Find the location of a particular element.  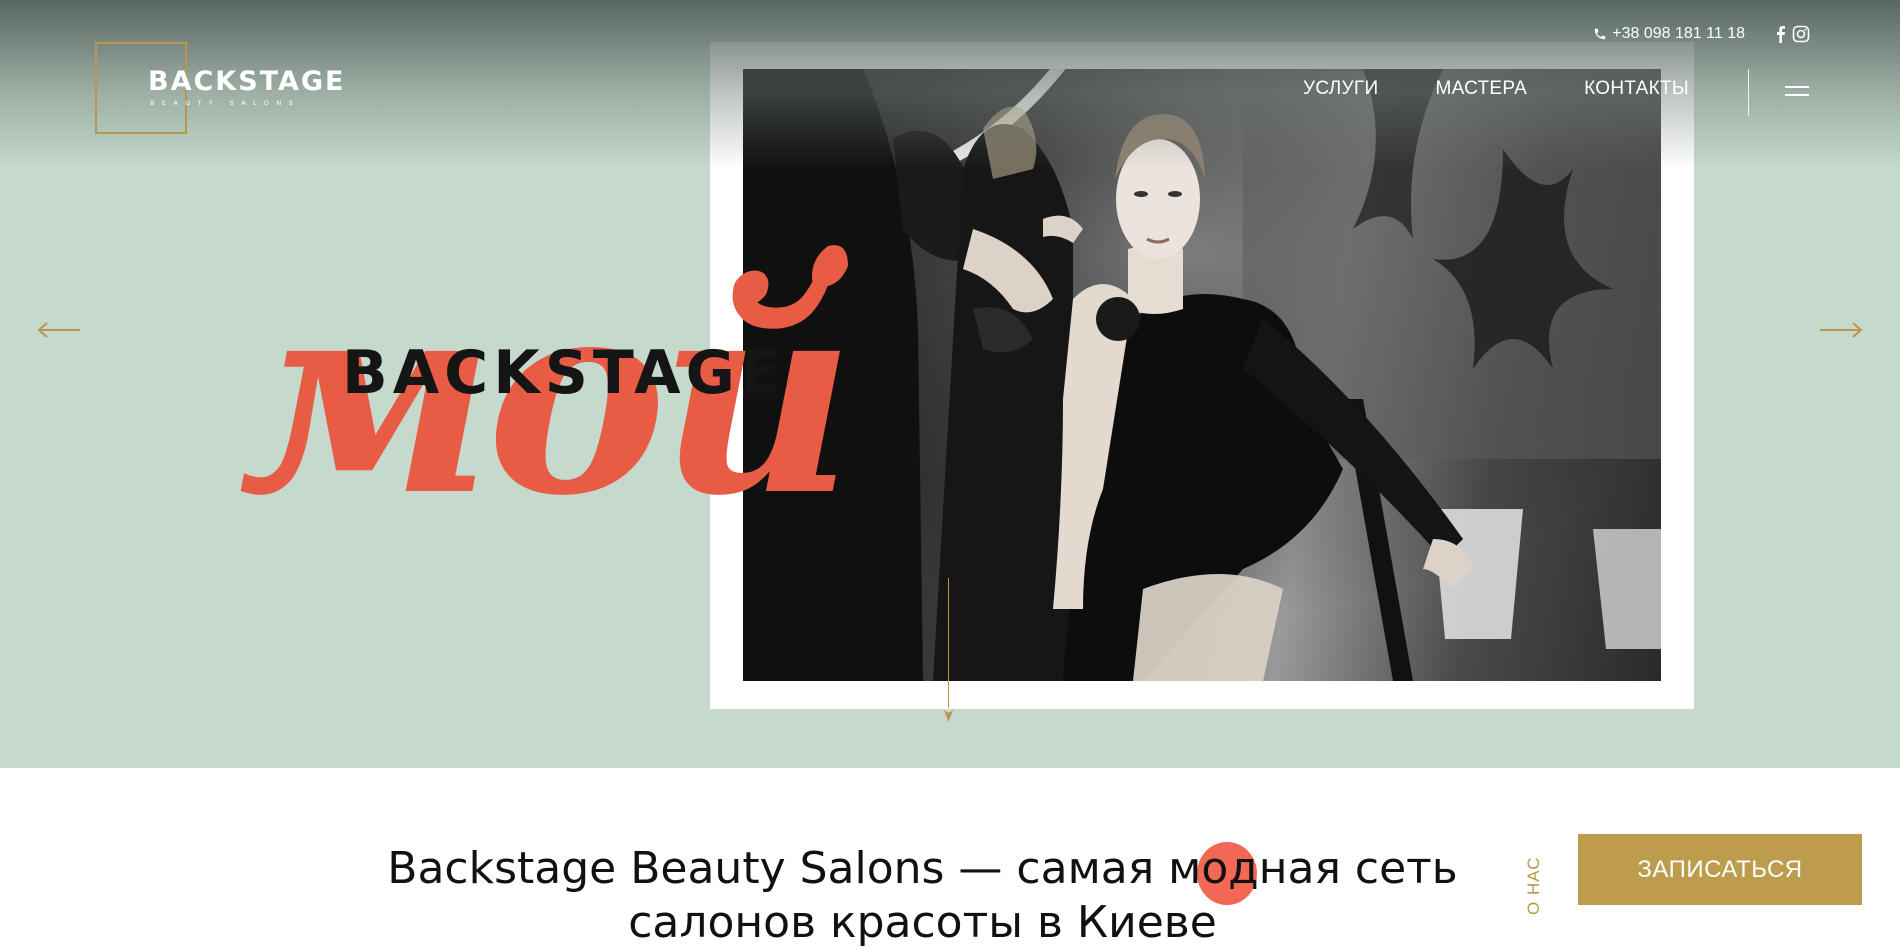

nav-item-contacts: КОНТАКТЫ is located at coordinates (1636, 89).